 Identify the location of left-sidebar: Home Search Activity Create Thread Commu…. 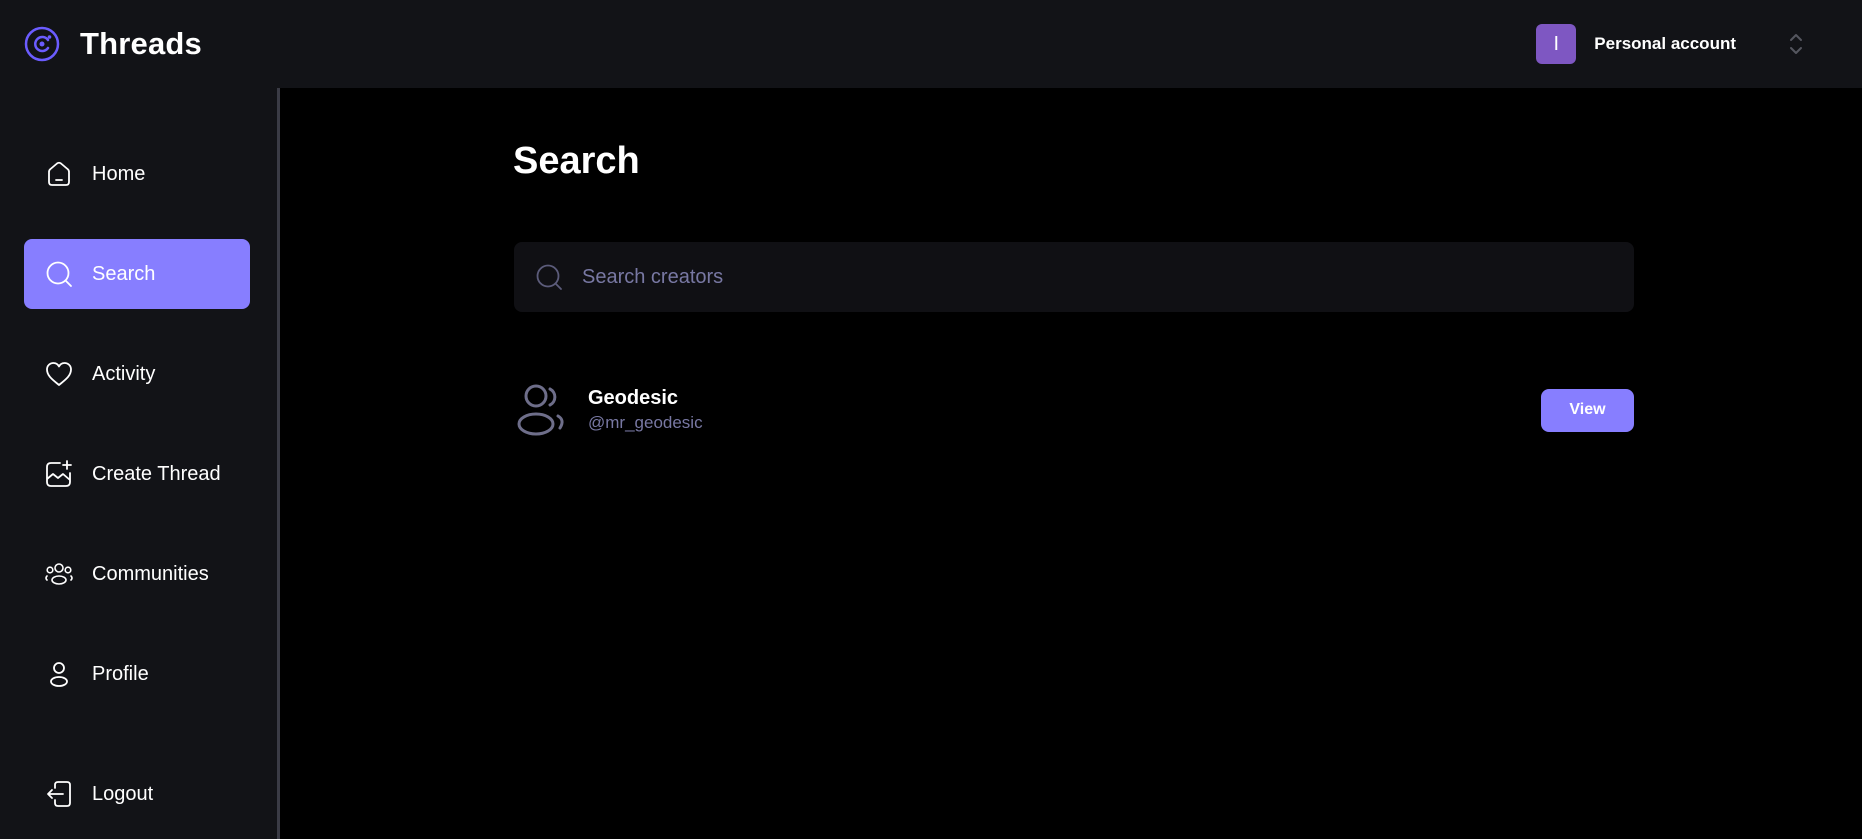
(140, 463).